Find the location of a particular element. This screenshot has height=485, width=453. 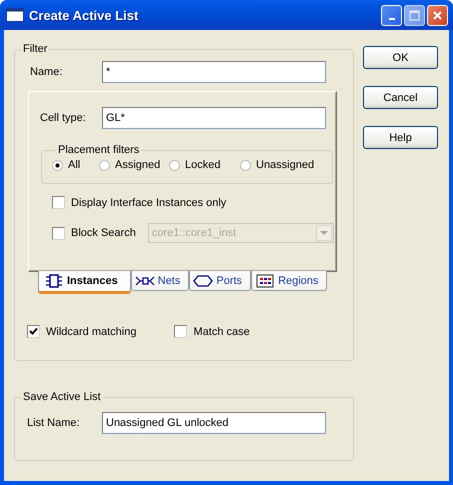

name-field: * is located at coordinates (214, 72).